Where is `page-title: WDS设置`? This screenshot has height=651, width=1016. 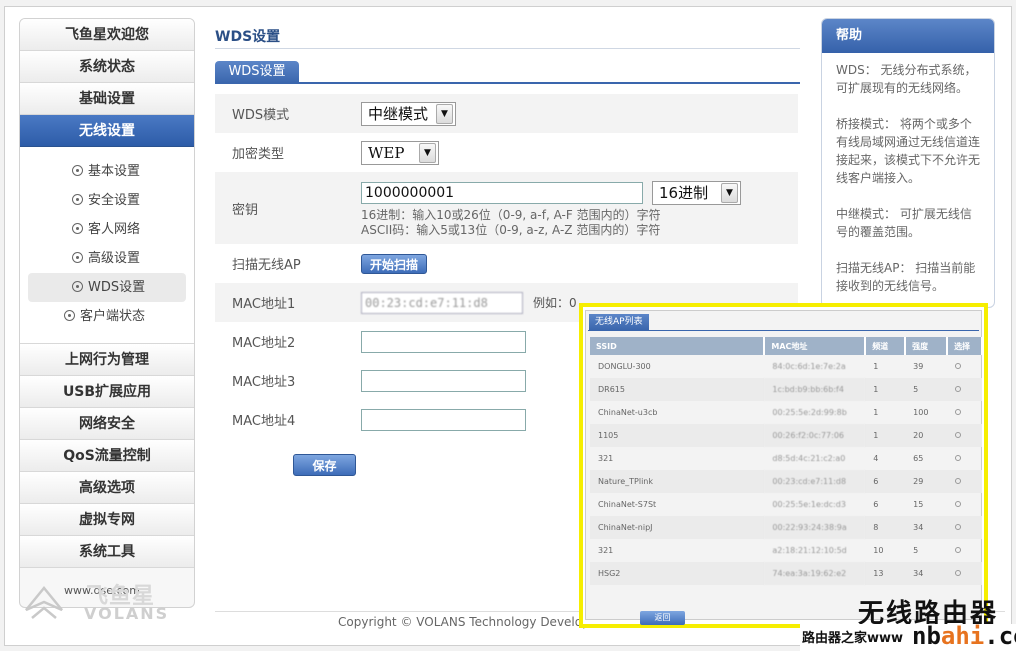
page-title: WDS设置 is located at coordinates (248, 37).